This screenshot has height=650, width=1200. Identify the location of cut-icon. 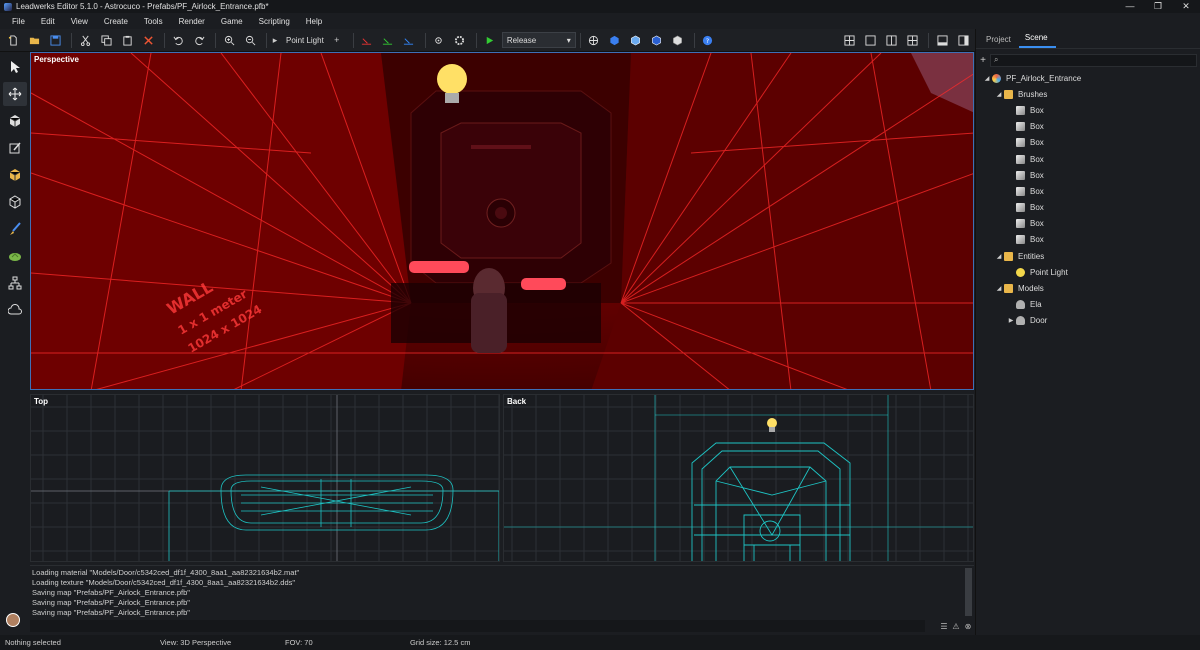
(85, 40).